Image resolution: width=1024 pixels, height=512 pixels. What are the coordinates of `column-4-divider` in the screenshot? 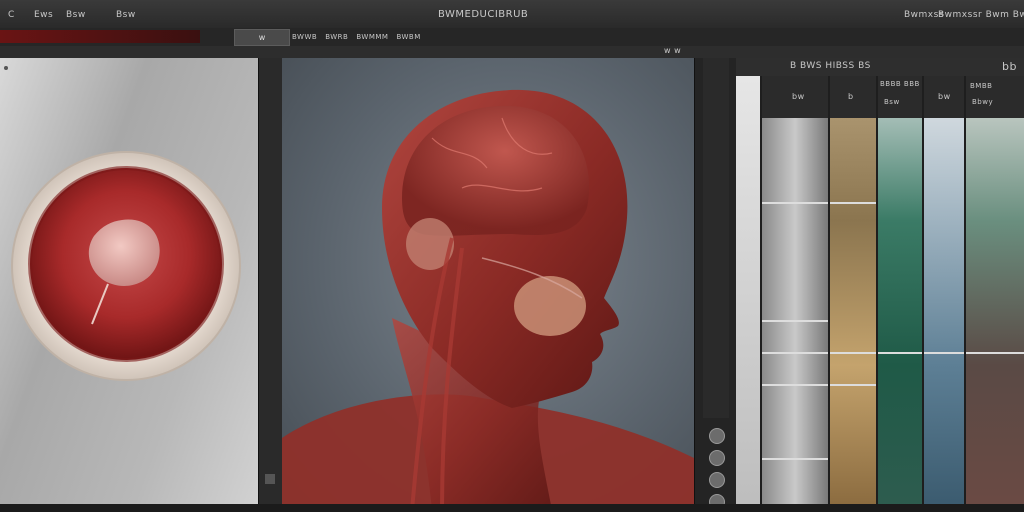 It's located at (944, 353).